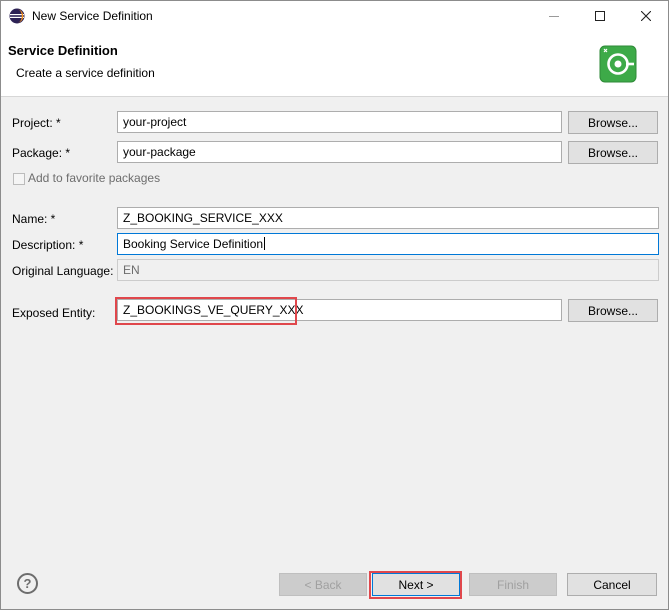 Image resolution: width=669 pixels, height=610 pixels. I want to click on cancel-button: Cancel, so click(612, 584).